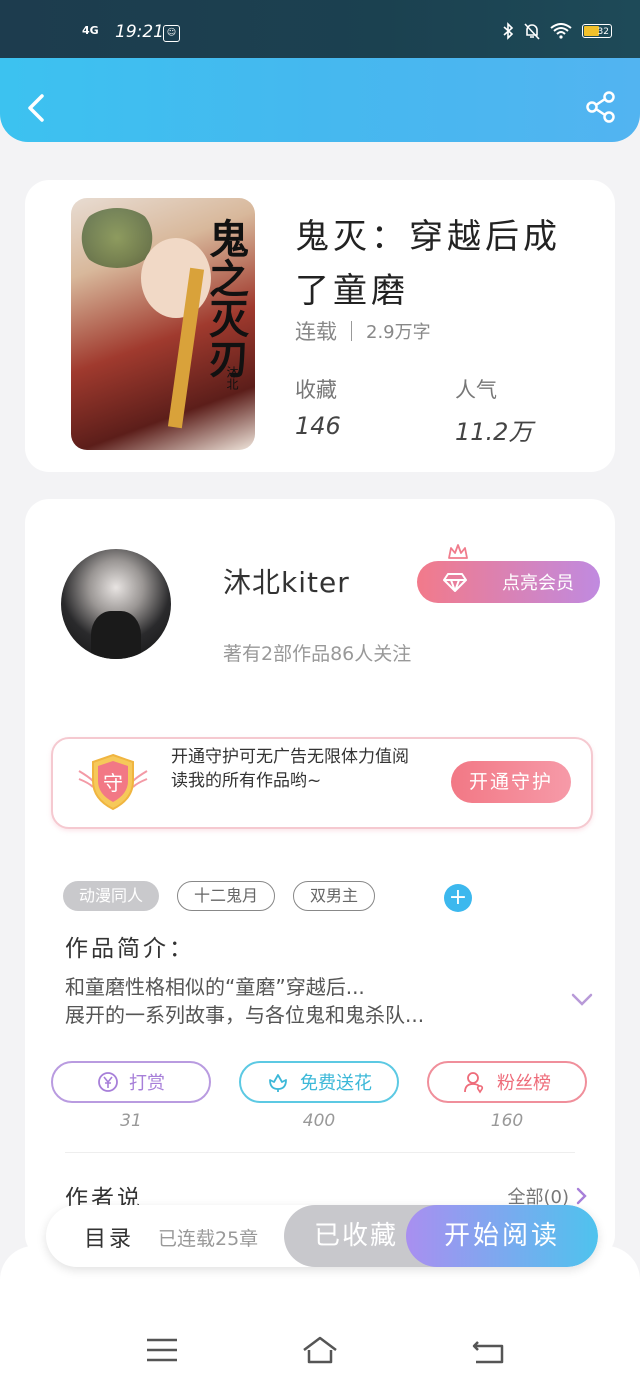 The height and width of the screenshot is (1387, 640). Describe the element at coordinates (162, 1350) in the screenshot. I see `menu-icon` at that location.